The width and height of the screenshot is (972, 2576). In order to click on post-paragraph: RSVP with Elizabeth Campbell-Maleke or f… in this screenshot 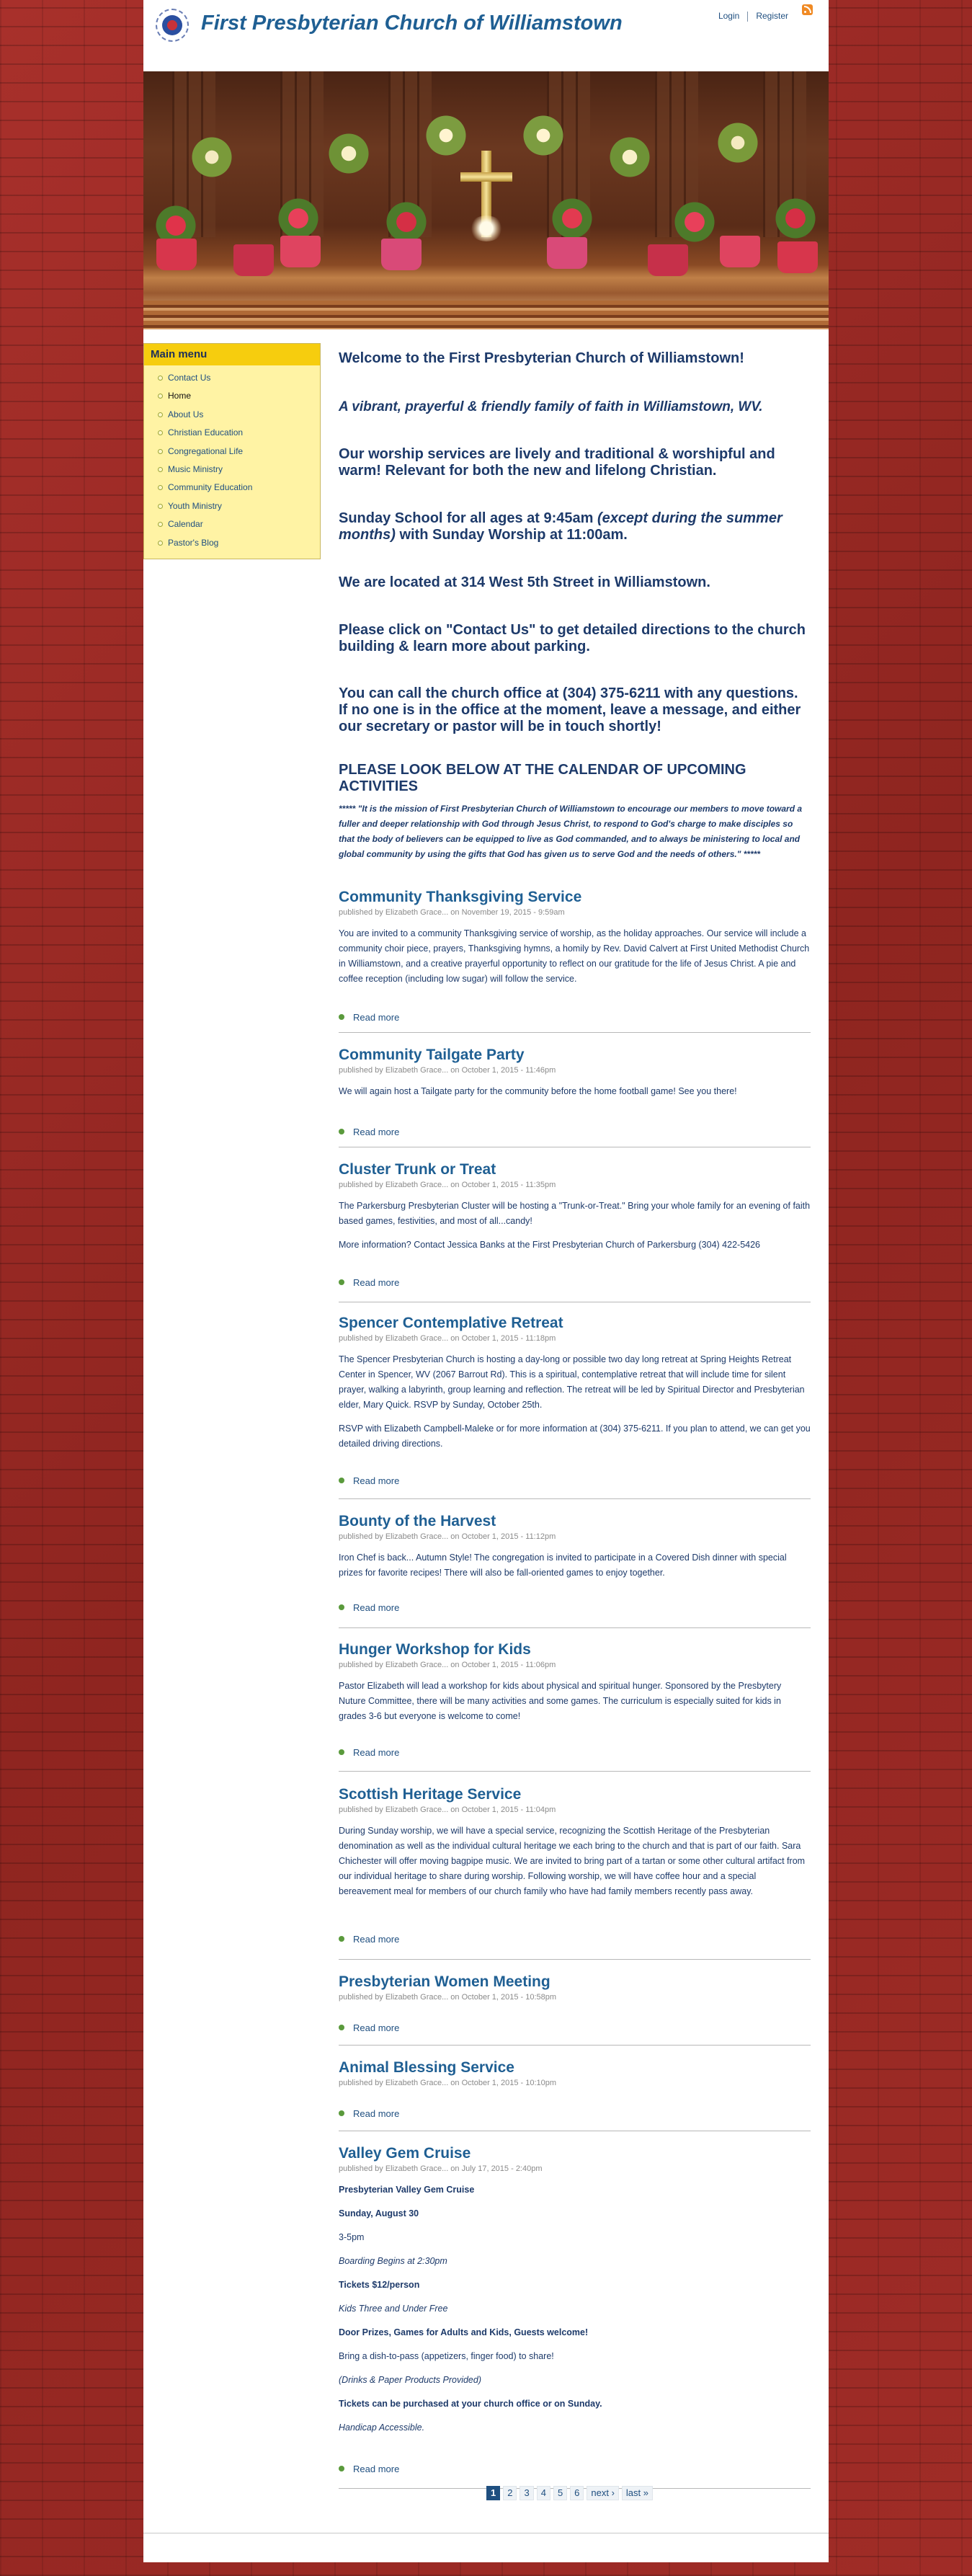, I will do `click(575, 1436)`.